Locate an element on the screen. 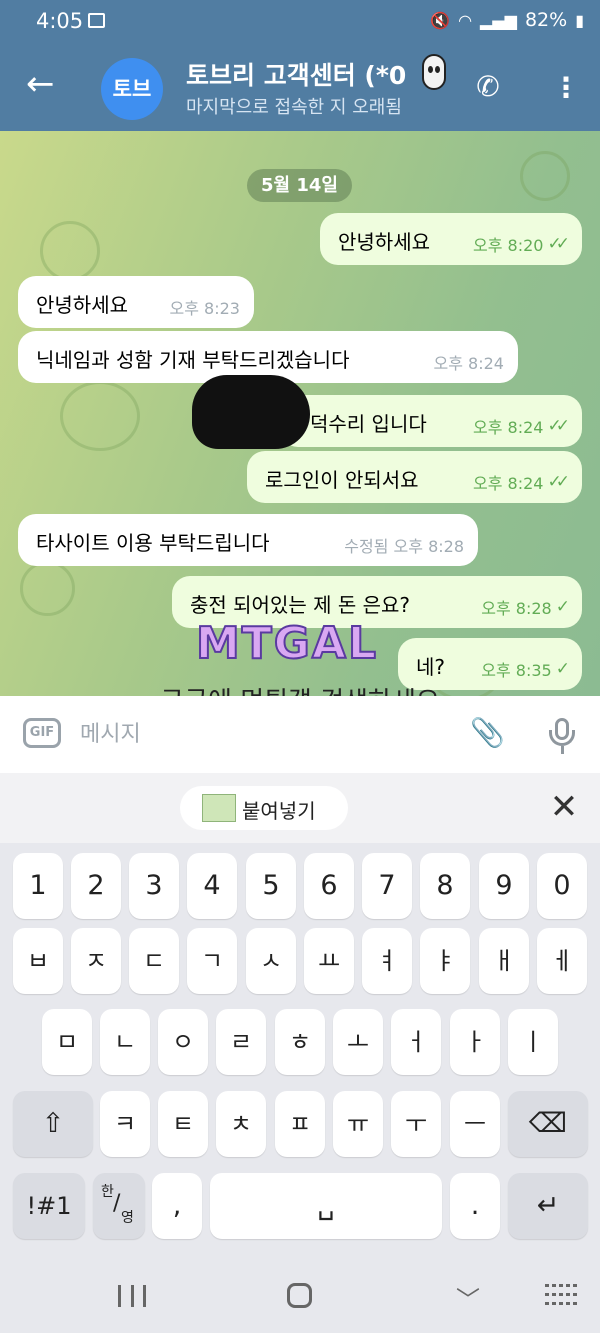 This screenshot has width=600, height=1333. key-1: 1 is located at coordinates (38, 886).